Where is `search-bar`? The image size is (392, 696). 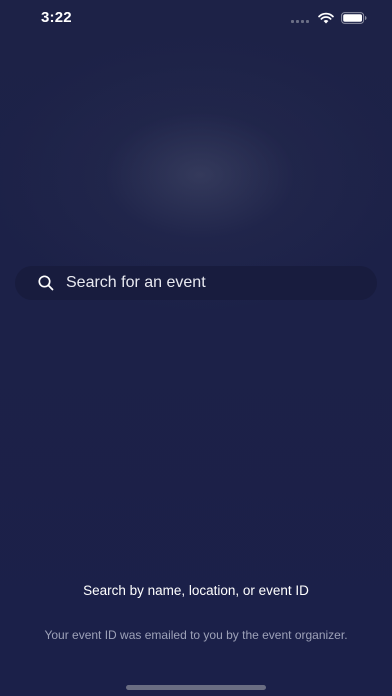
search-bar is located at coordinates (196, 283).